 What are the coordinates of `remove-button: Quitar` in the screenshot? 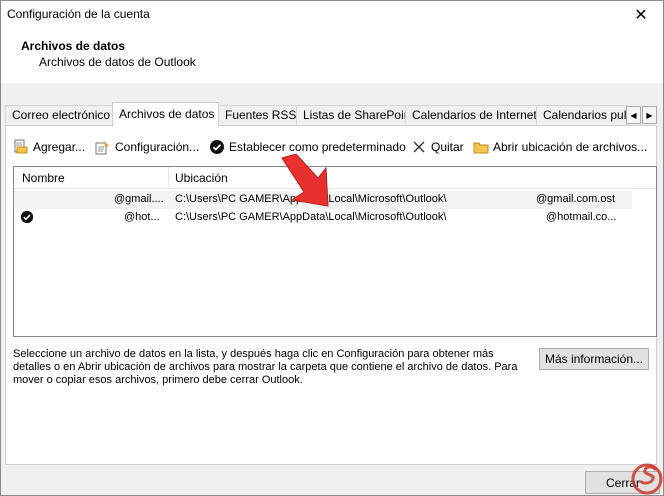 It's located at (437, 147).